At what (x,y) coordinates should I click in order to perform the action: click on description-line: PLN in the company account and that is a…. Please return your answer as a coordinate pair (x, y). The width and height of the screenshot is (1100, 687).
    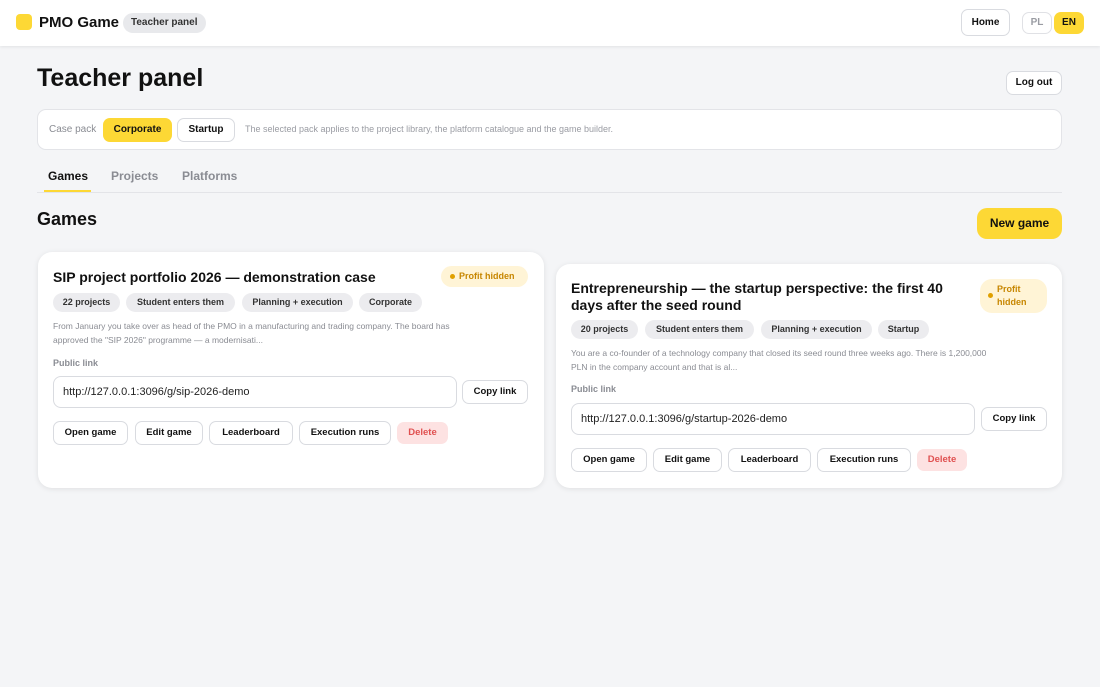
    Looking at the image, I should click on (654, 367).